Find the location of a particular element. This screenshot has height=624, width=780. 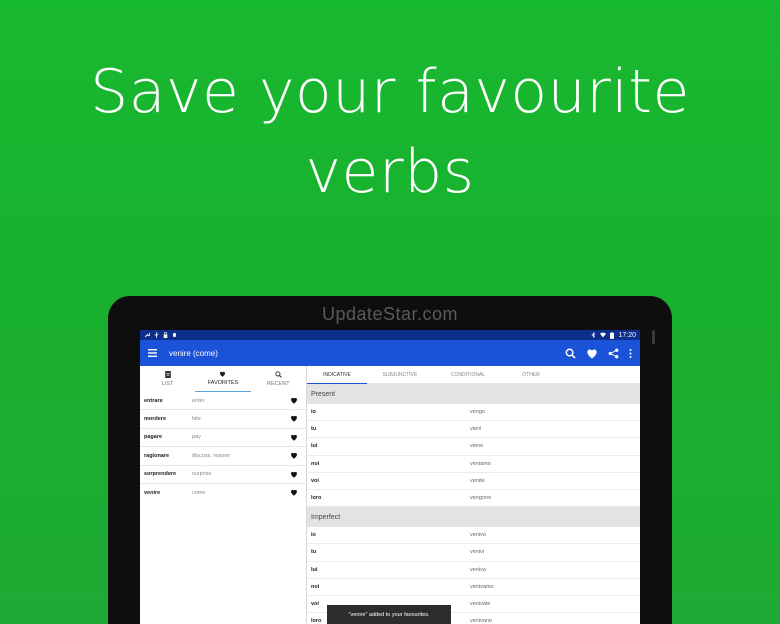

verb-name: pagare is located at coordinates (153, 437).